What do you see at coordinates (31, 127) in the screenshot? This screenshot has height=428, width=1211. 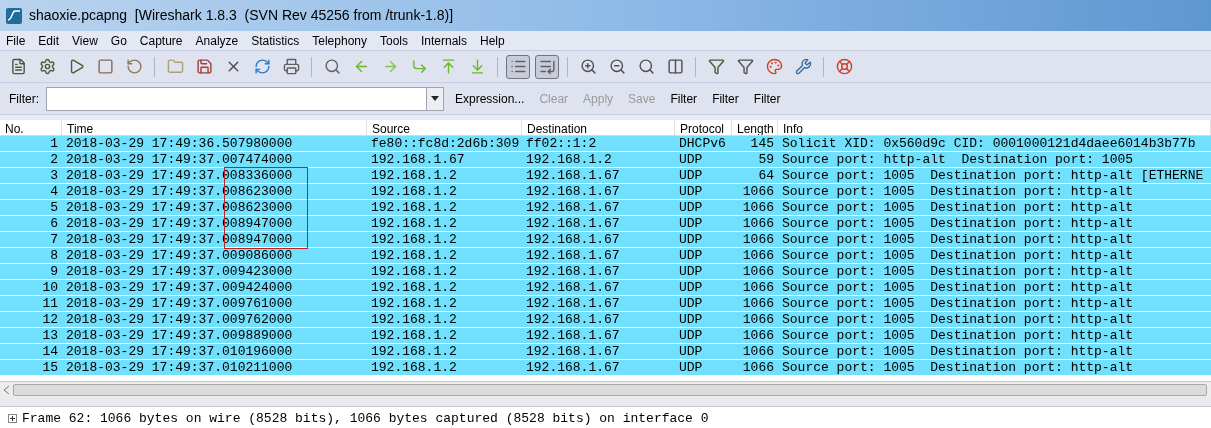 I see `column-header: No.` at bounding box center [31, 127].